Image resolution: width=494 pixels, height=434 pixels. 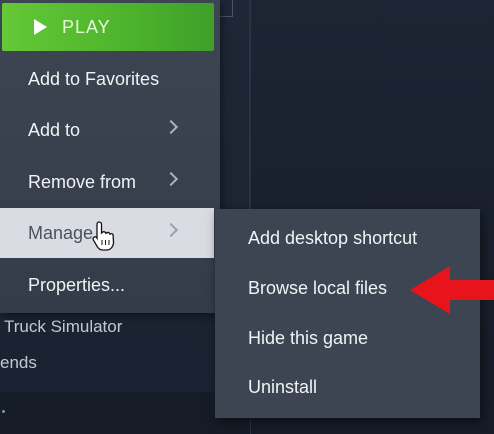 What do you see at coordinates (94, 78) in the screenshot?
I see `menu-item-label: Add to Favorites` at bounding box center [94, 78].